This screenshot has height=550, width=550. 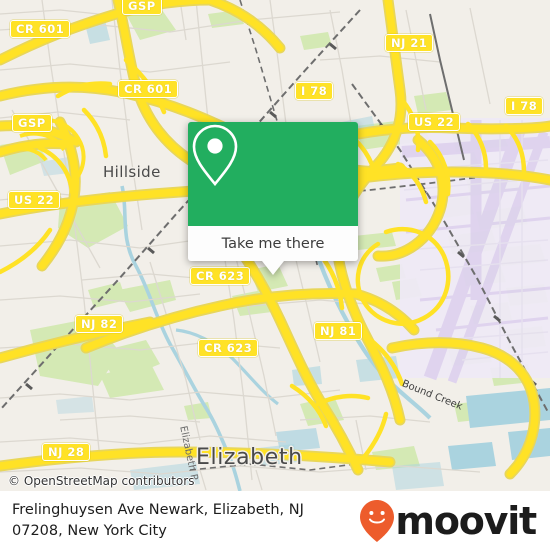 What do you see at coordinates (215, 155) in the screenshot?
I see `map-pin-icon` at bounding box center [215, 155].